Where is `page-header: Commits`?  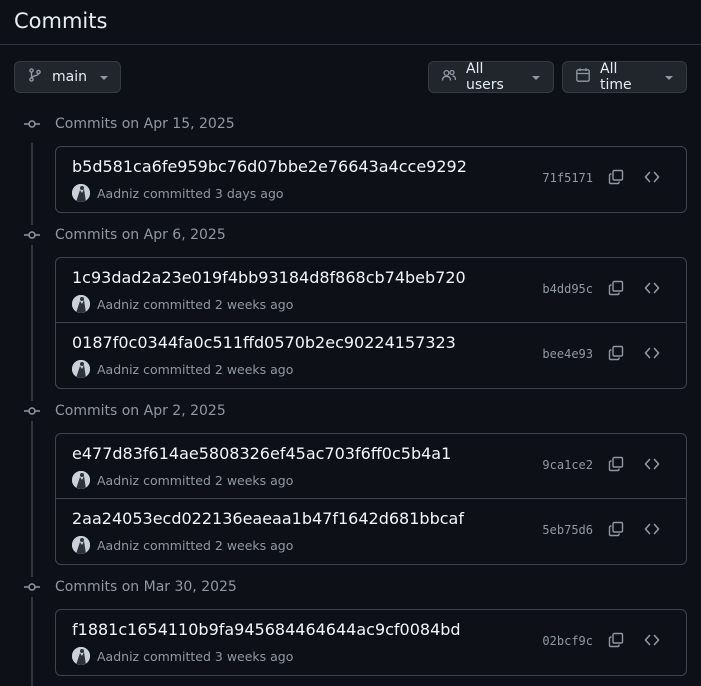 page-header: Commits is located at coordinates (350, 22).